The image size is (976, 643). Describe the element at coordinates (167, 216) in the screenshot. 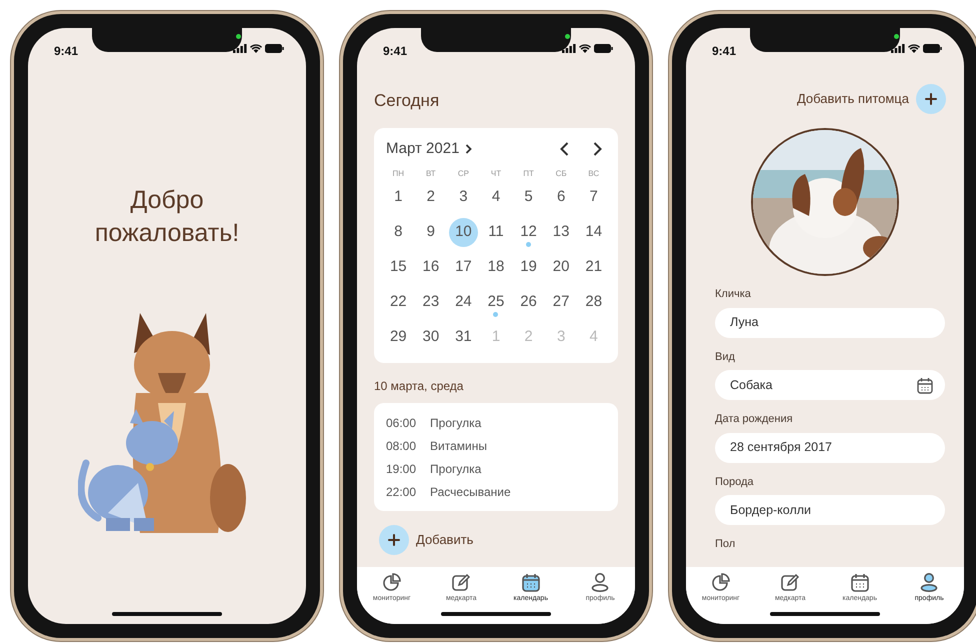

I see `welcome-title: Добро пожаловать!` at that location.